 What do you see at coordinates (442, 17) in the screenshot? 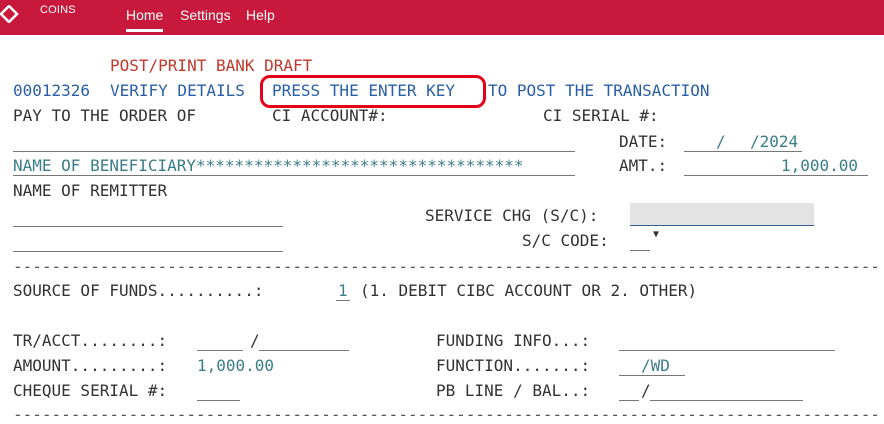
I see `top-nav-bar: COINS Home Settings Help` at bounding box center [442, 17].